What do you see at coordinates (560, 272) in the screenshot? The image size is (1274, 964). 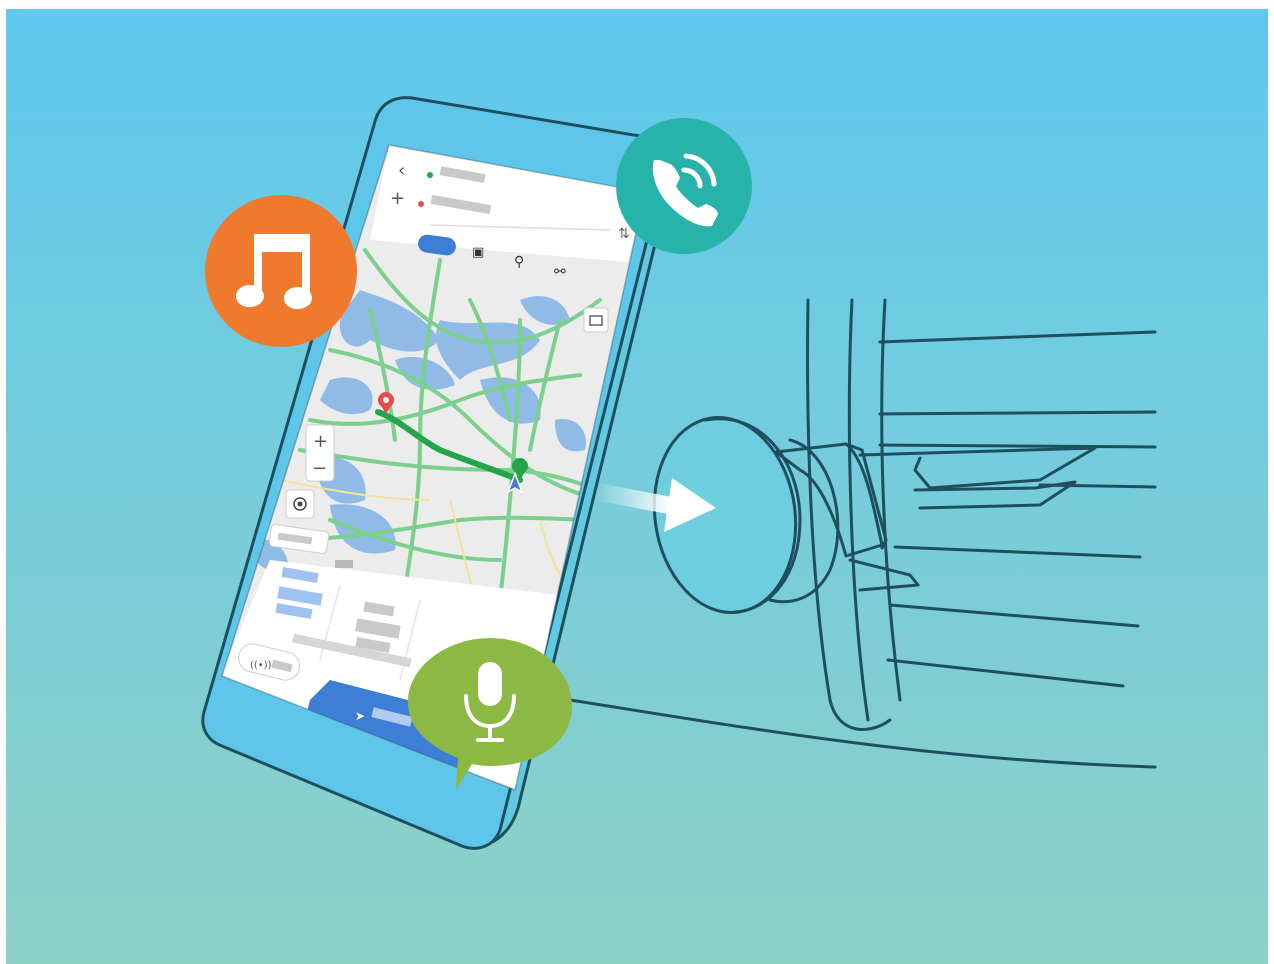 I see `bike-icon: ⚯` at bounding box center [560, 272].